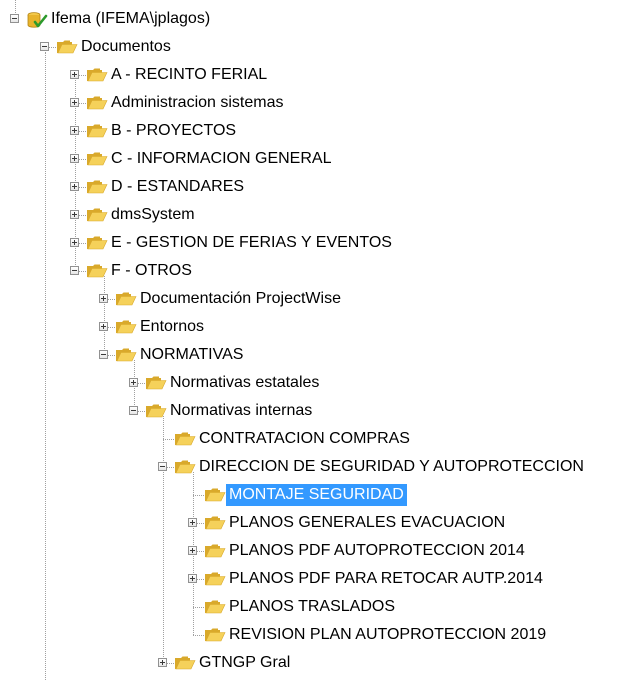 The height and width of the screenshot is (680, 620). What do you see at coordinates (367, 523) in the screenshot?
I see `tree-node-label: PLANOS GENERALES EVACUACION` at bounding box center [367, 523].